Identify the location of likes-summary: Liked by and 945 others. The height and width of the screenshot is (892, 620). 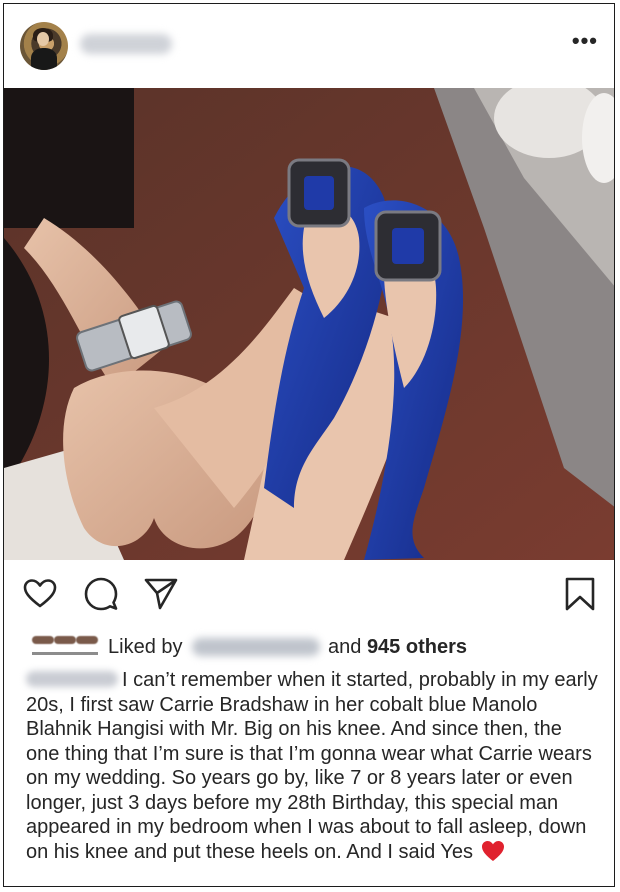
(309, 648).